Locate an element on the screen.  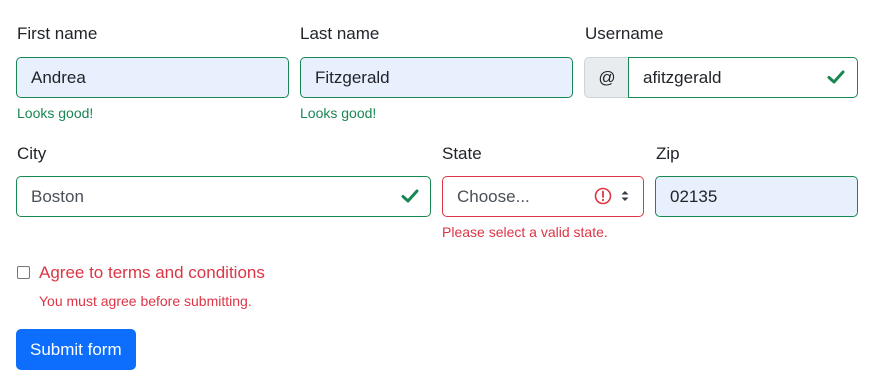
username-value: afitzgerald is located at coordinates (682, 77).